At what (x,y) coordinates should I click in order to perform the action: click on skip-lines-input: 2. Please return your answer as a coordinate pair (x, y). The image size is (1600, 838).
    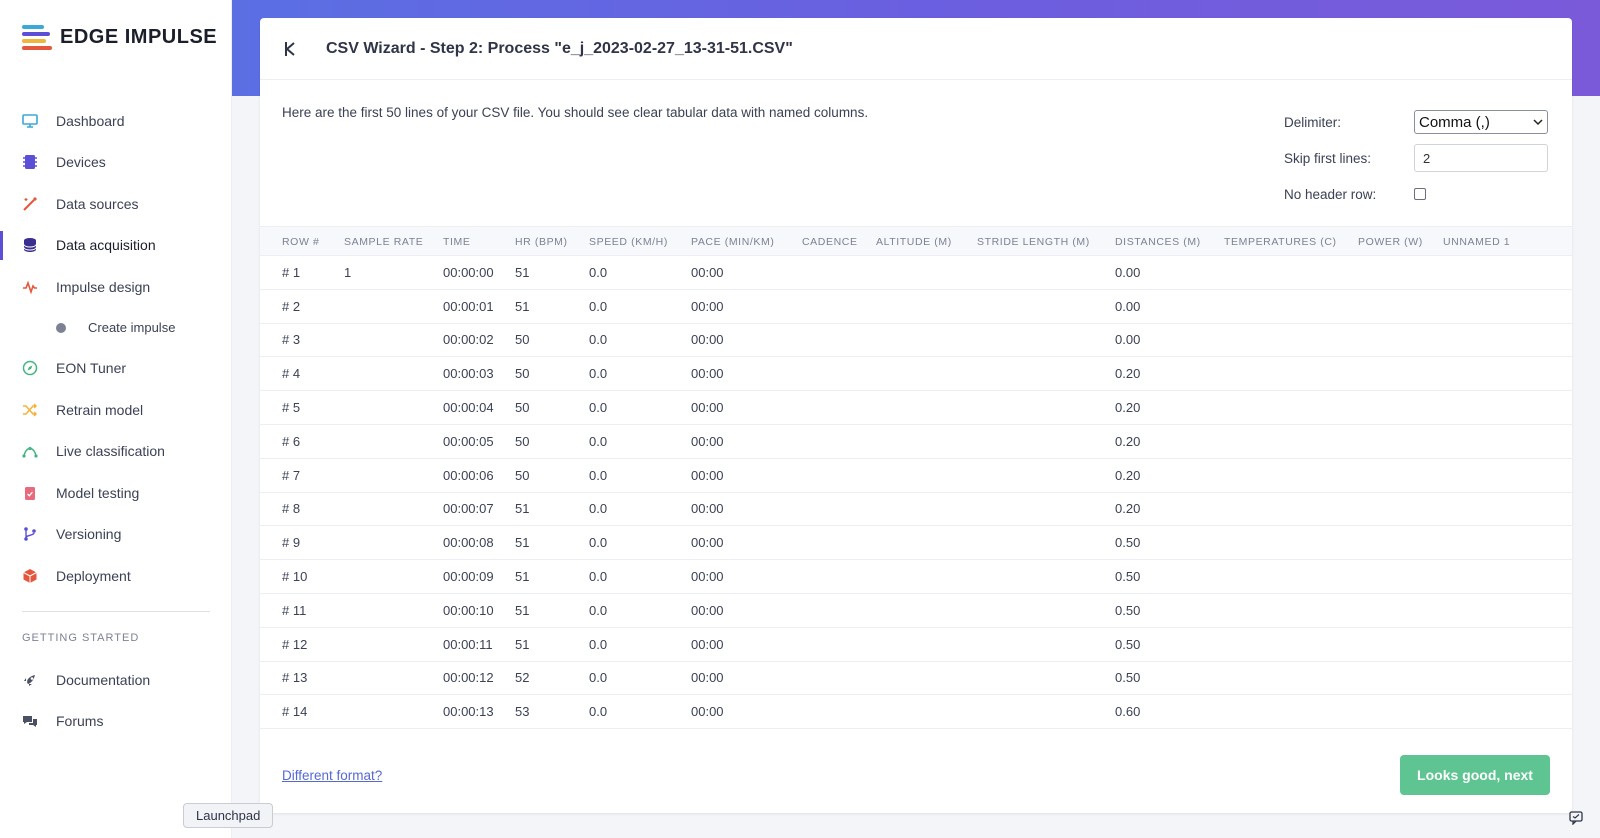
    Looking at the image, I should click on (1481, 158).